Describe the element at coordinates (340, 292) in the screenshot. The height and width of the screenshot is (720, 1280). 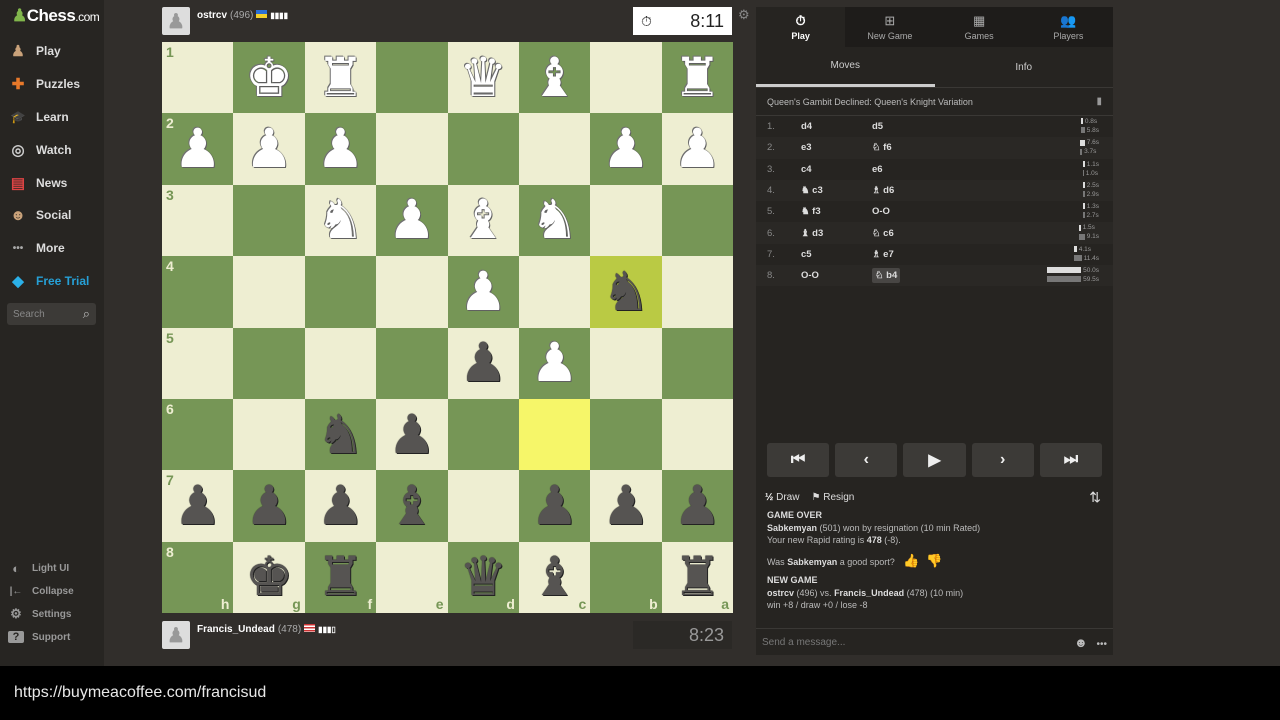
I see `square-f4` at that location.